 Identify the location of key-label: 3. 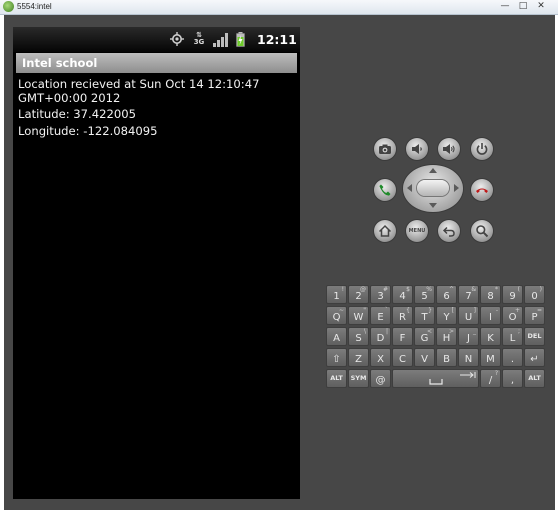
(380, 296).